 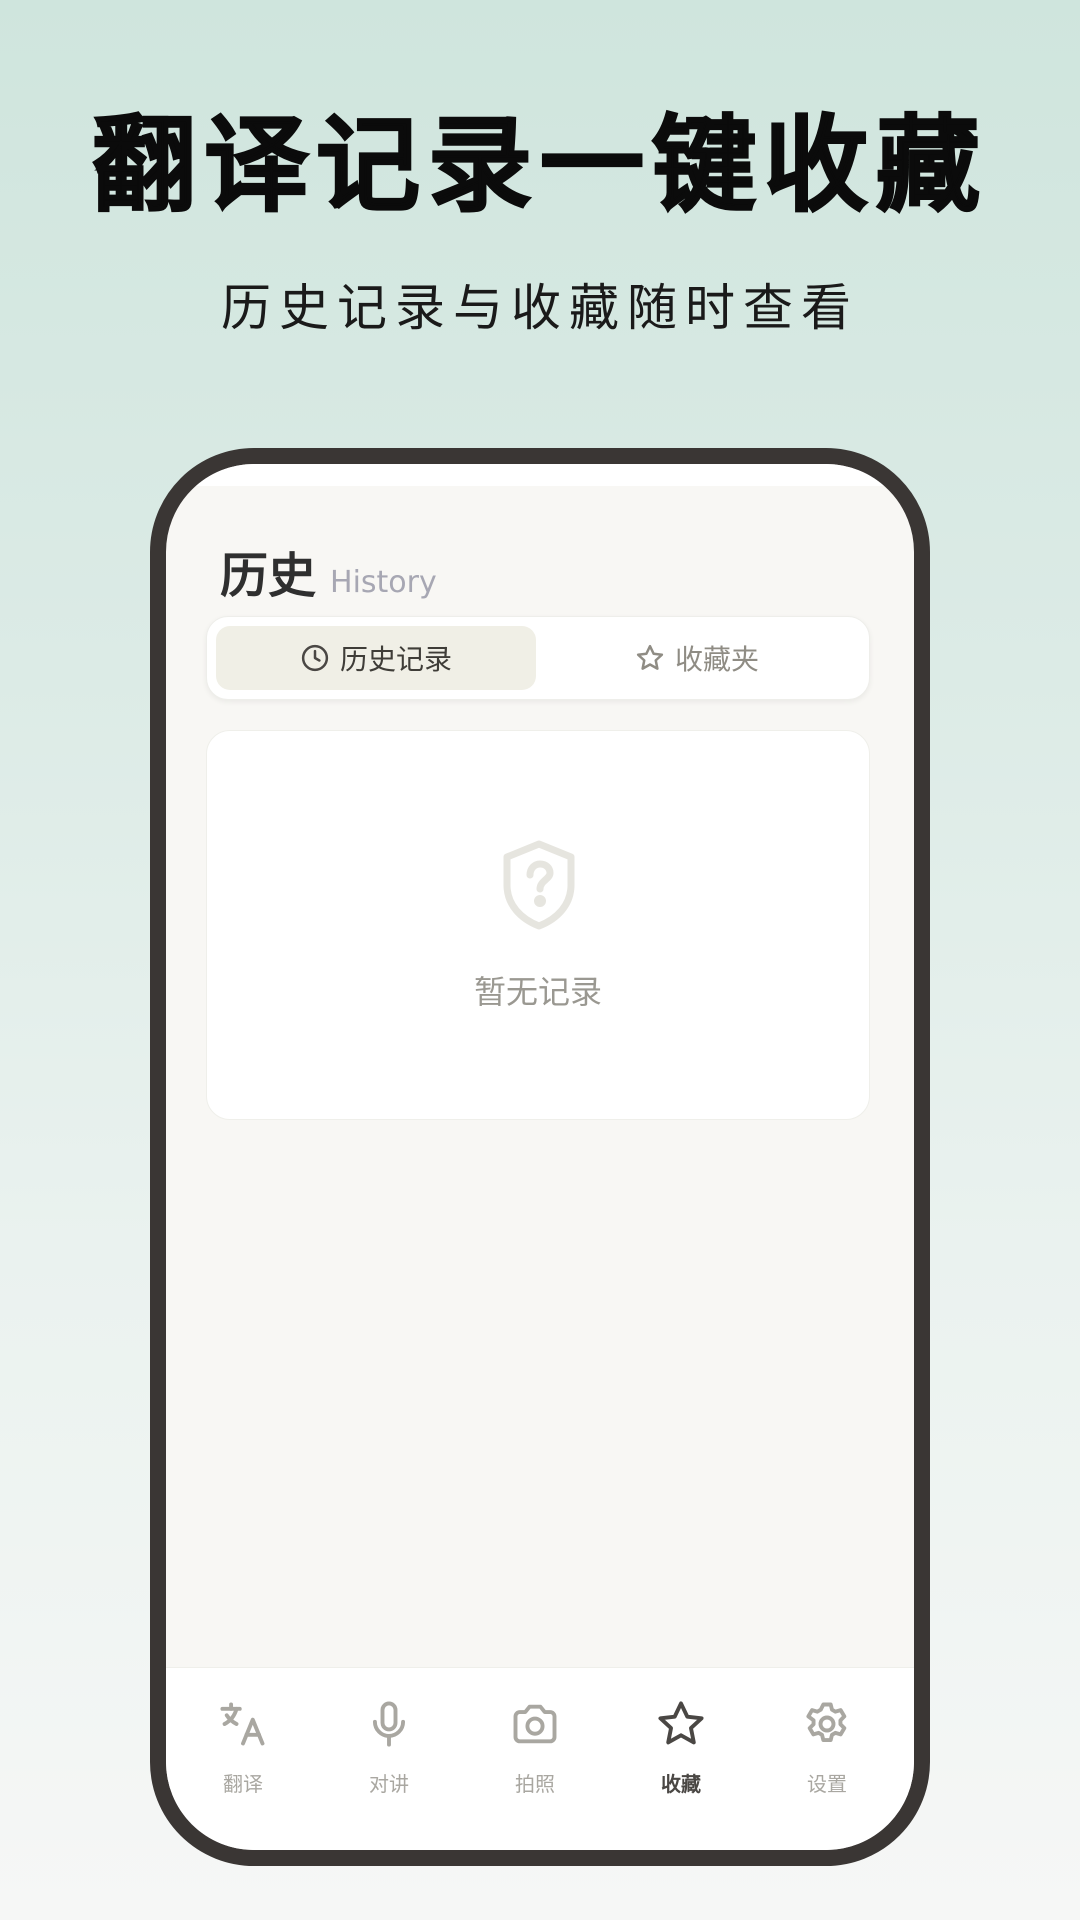 What do you see at coordinates (395, 659) in the screenshot?
I see `tab-history-label: 历史记录` at bounding box center [395, 659].